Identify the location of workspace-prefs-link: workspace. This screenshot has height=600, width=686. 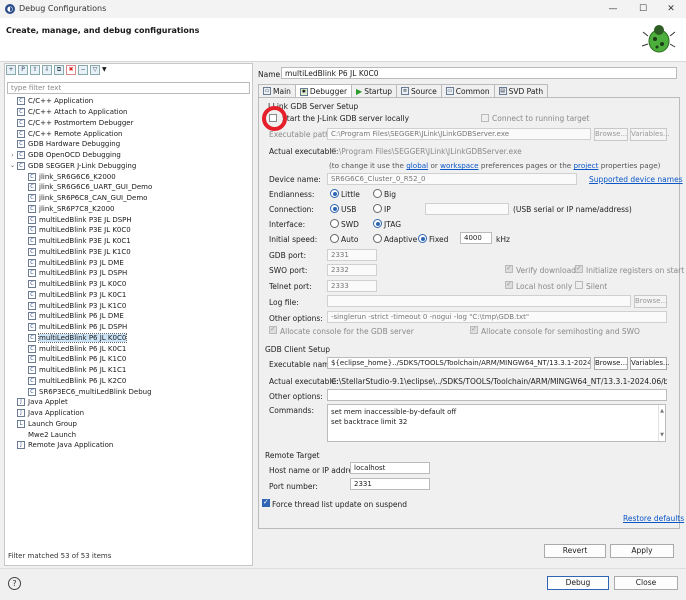
(459, 165).